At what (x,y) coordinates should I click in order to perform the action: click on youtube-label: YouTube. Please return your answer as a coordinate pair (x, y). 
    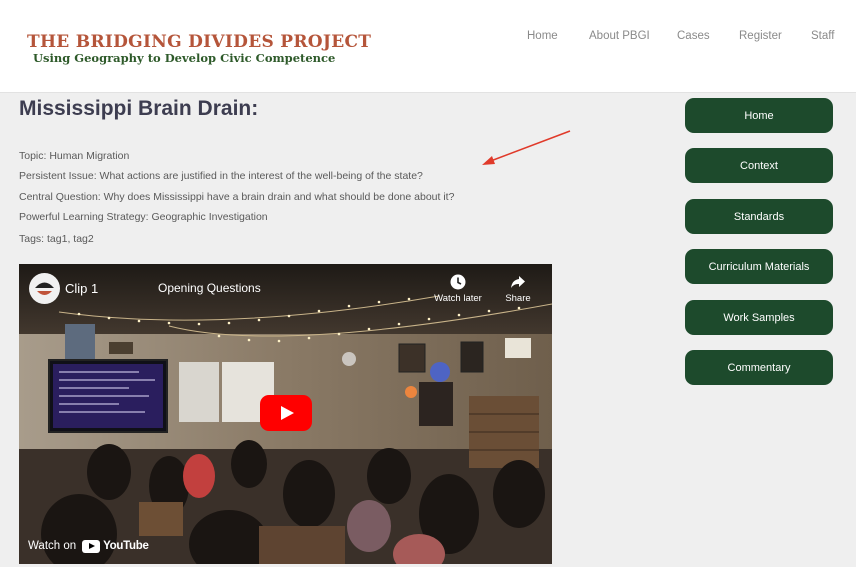
    Looking at the image, I should click on (126, 546).